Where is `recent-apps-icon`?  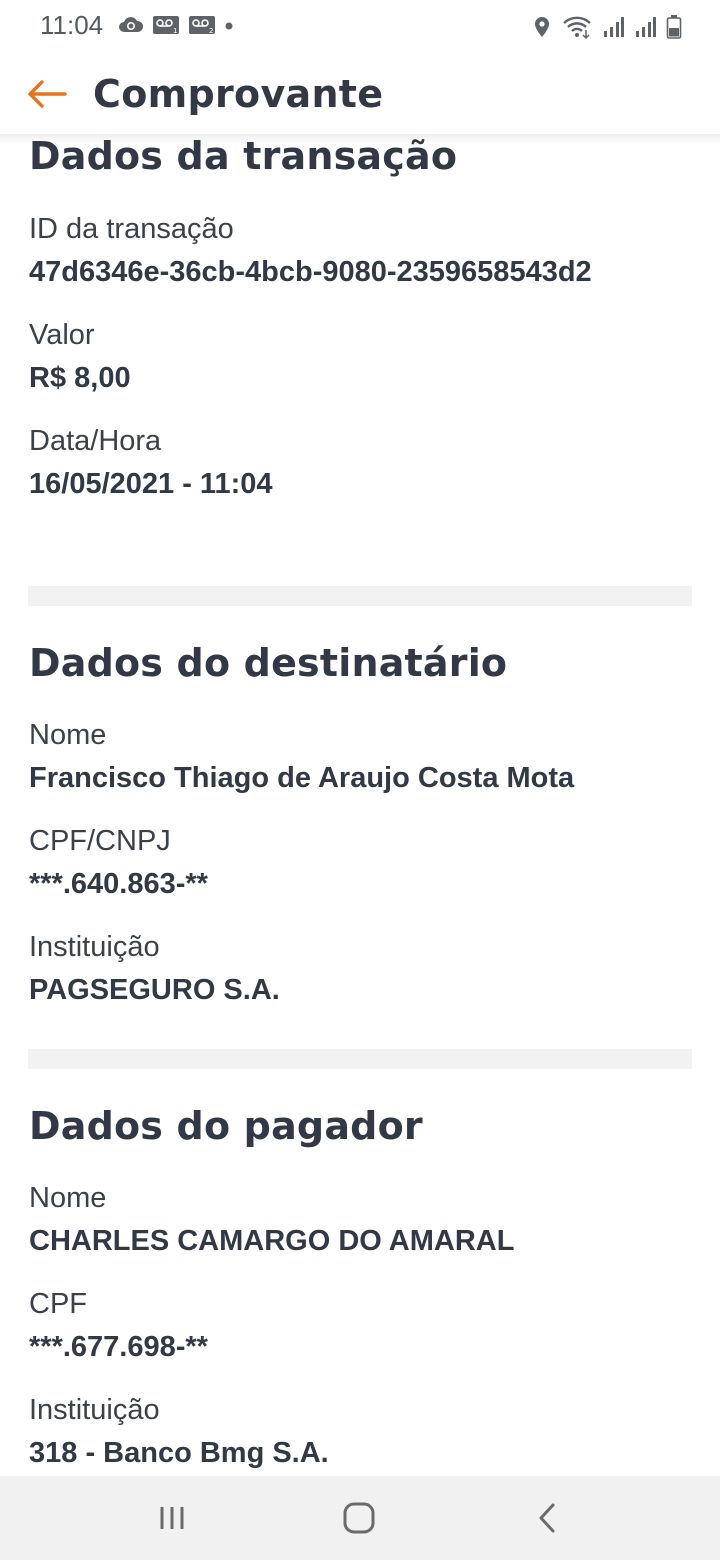
recent-apps-icon is located at coordinates (172, 1518).